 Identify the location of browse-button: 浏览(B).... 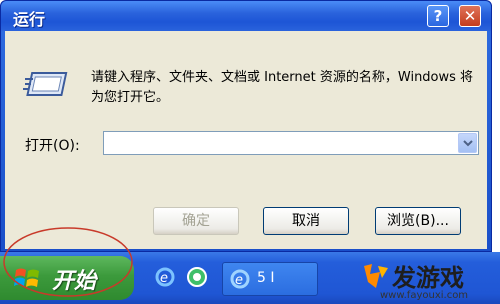
(418, 221).